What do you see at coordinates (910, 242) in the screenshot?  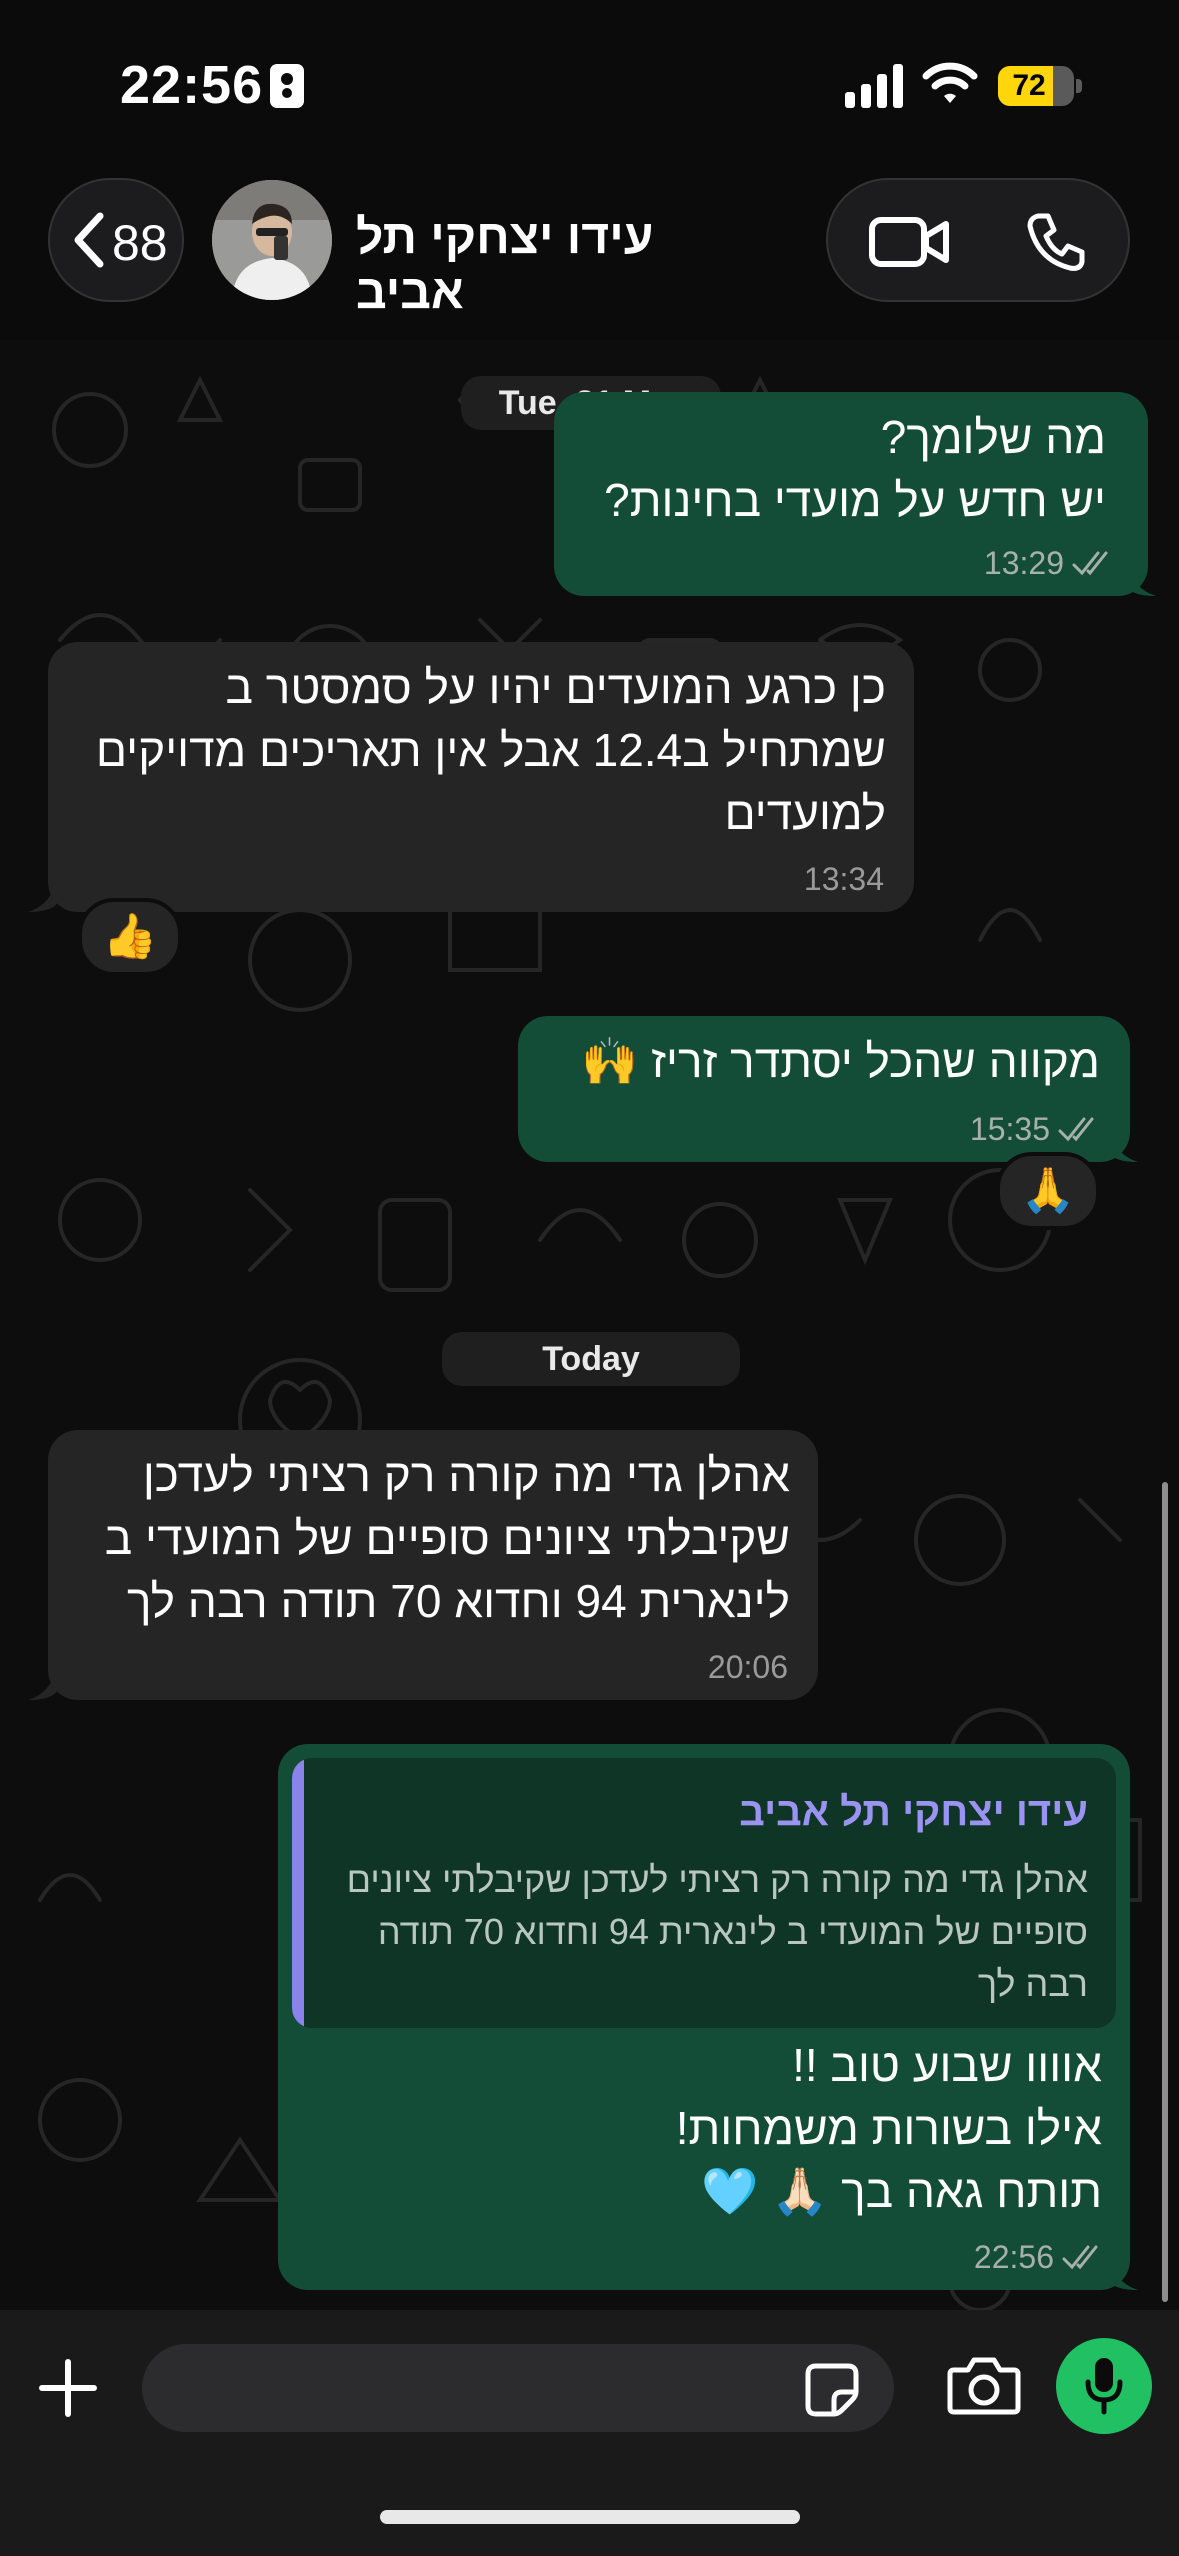 I see `video-camera-icon` at bounding box center [910, 242].